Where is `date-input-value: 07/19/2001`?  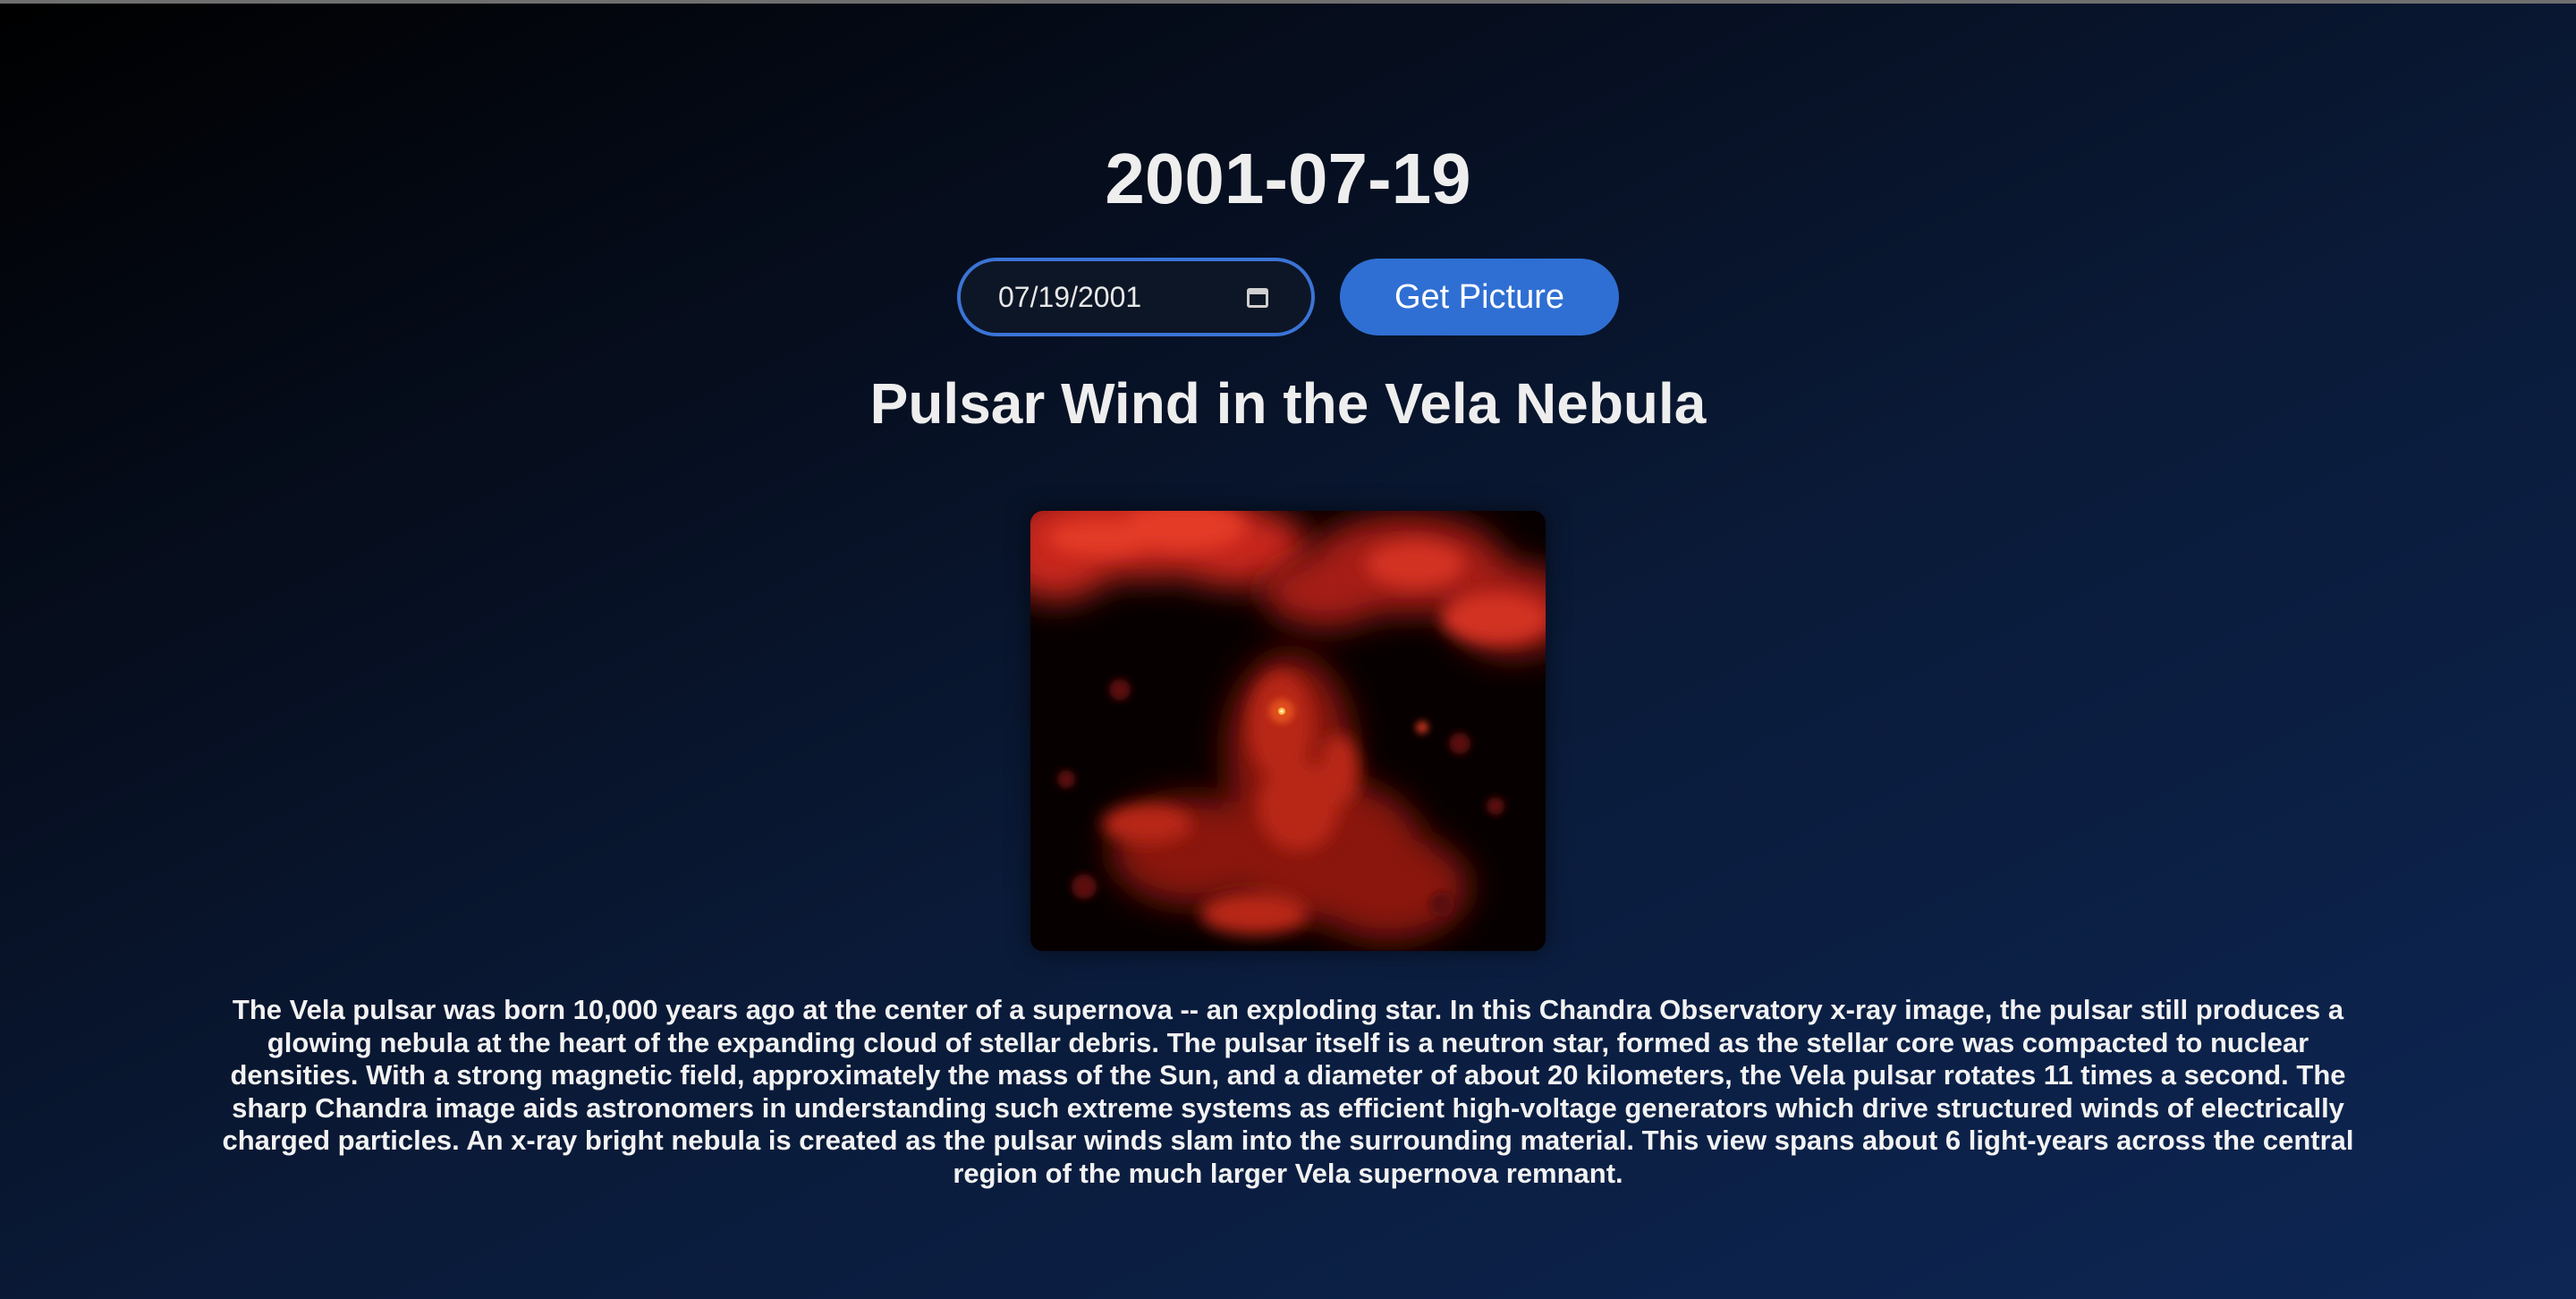 date-input-value: 07/19/2001 is located at coordinates (1070, 296).